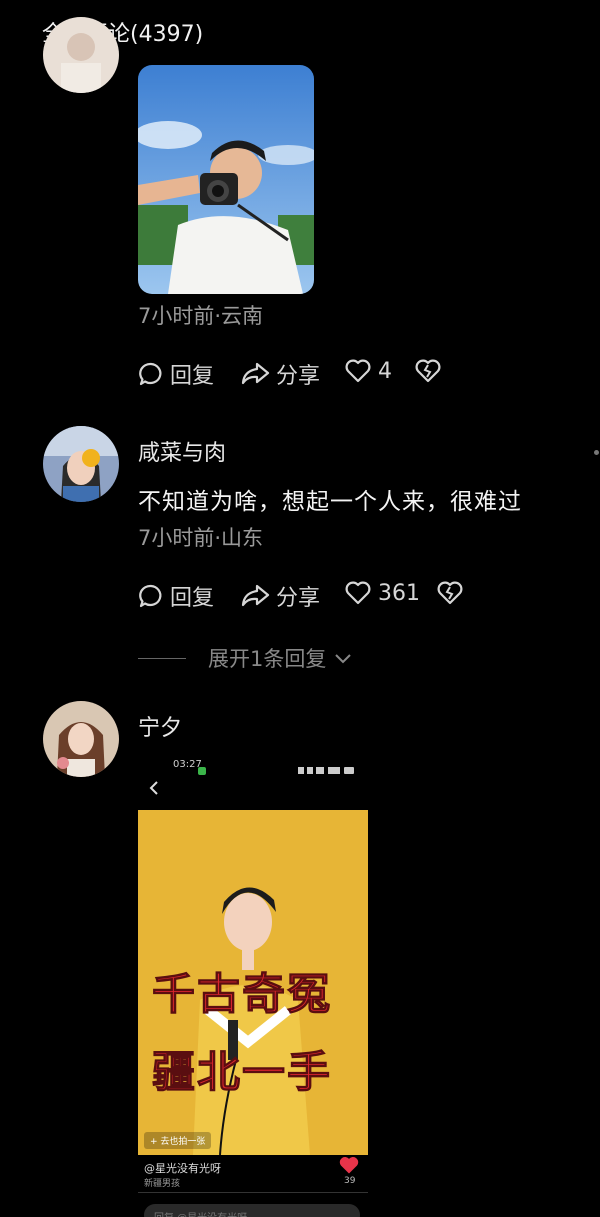  I want to click on chevron-down-icon, so click(343, 658).